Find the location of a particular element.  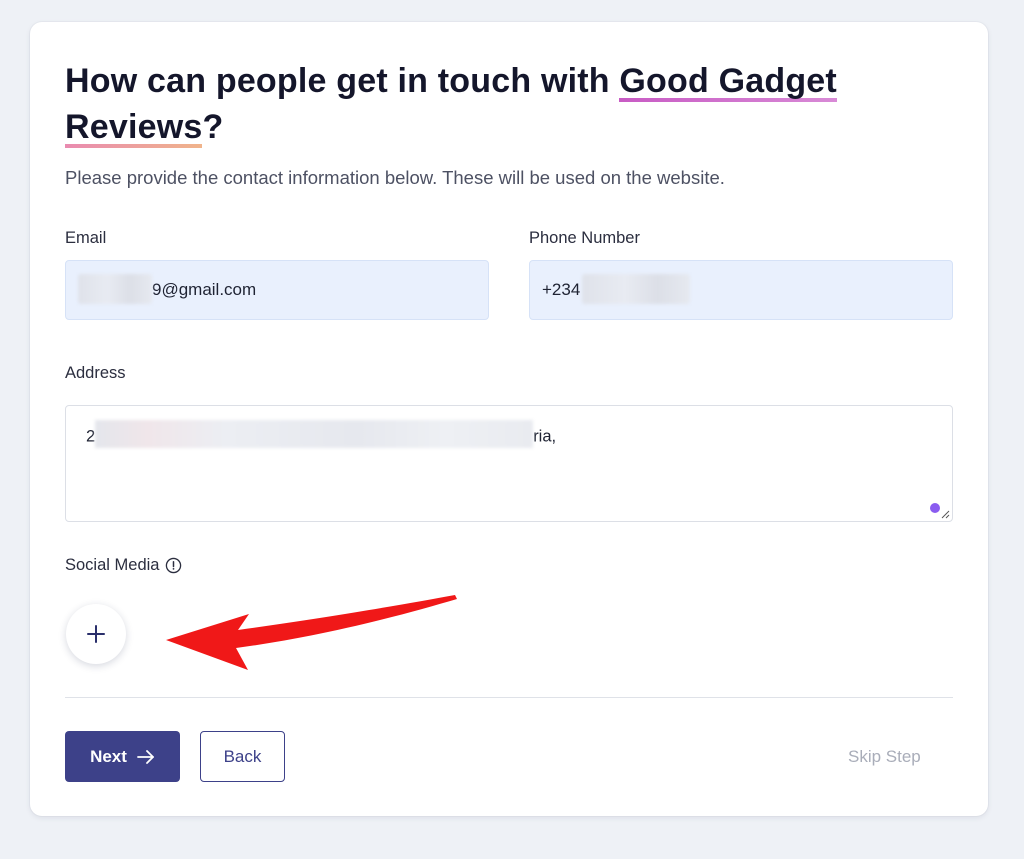

email-field: 9@gmail.com is located at coordinates (277, 290).